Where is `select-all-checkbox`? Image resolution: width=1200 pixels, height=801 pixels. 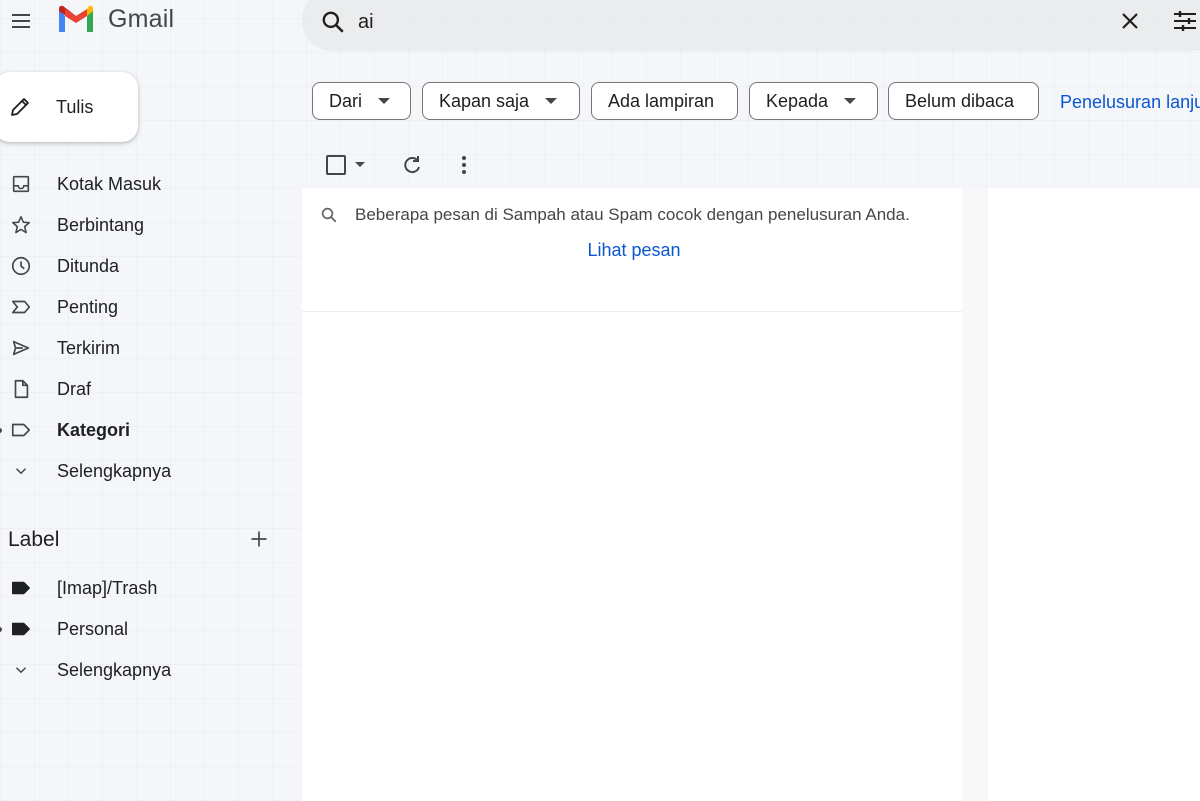
select-all-checkbox is located at coordinates (336, 165).